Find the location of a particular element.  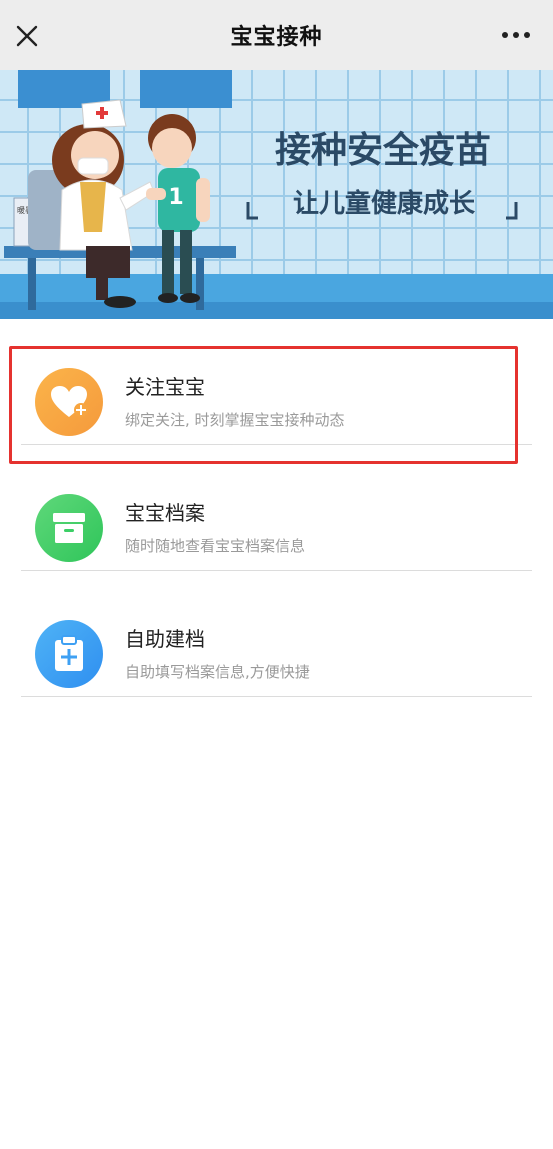

self-filing-icon-circle is located at coordinates (69, 654).